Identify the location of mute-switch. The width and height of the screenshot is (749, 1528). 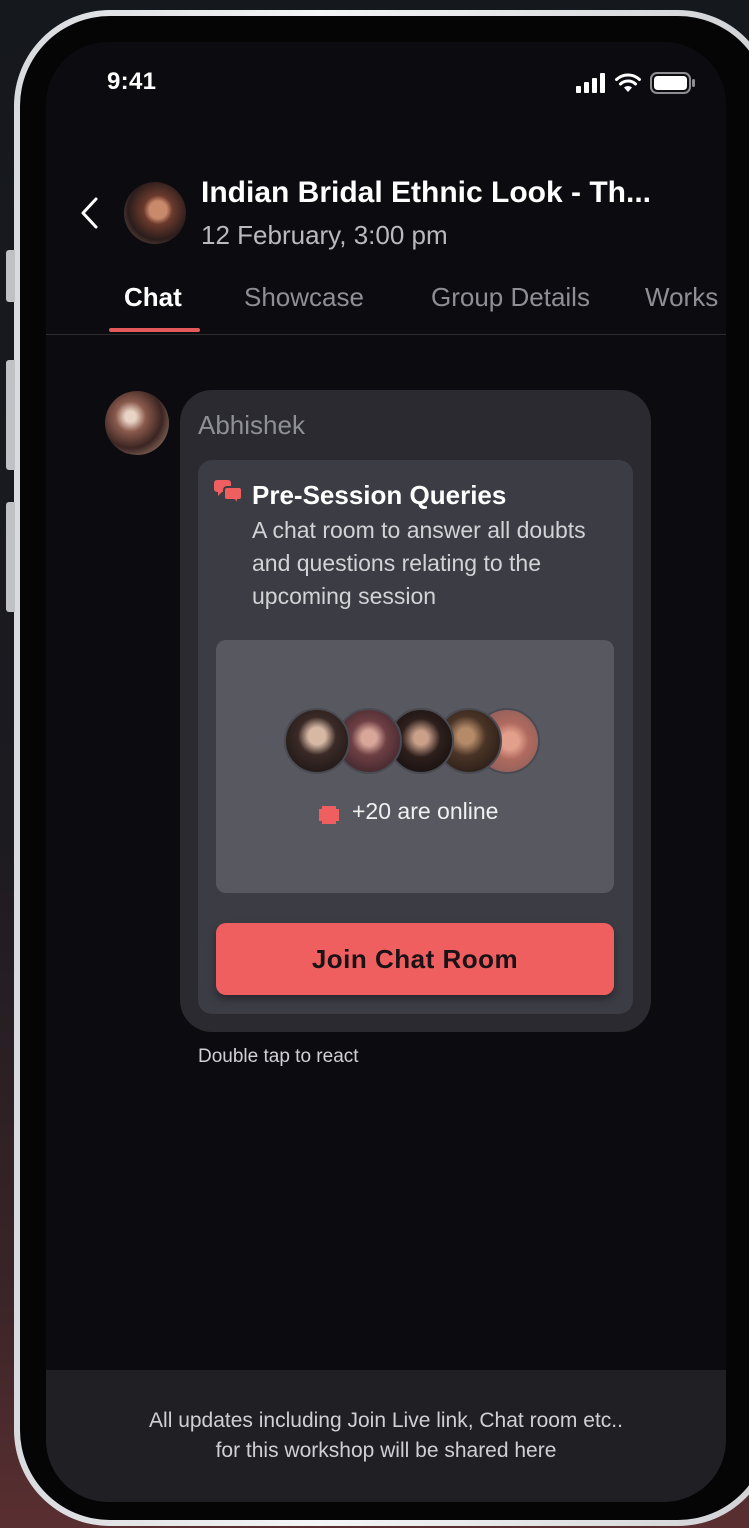
(10, 276).